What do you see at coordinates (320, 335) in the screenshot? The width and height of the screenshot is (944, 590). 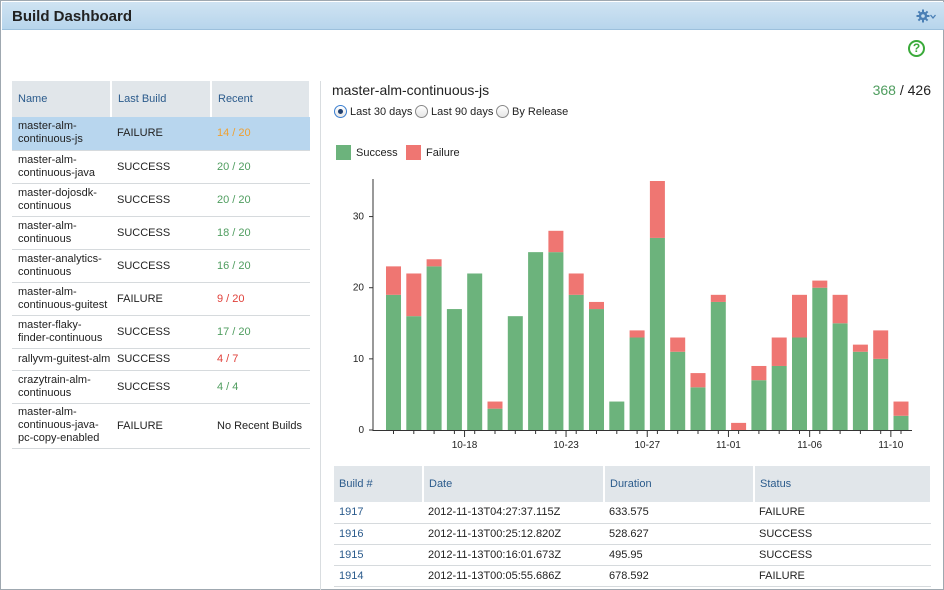 I see `panel-divider` at bounding box center [320, 335].